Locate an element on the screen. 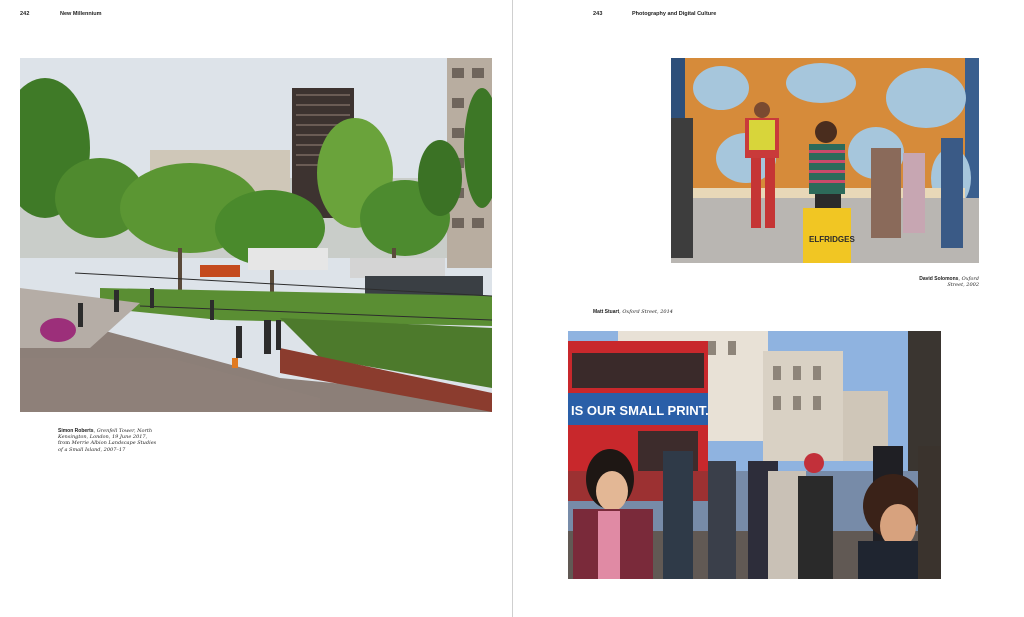 Image resolution: width=1024 pixels, height=617 pixels. grenfell-caption-photographer: Simon Roberts is located at coordinates (76, 431).